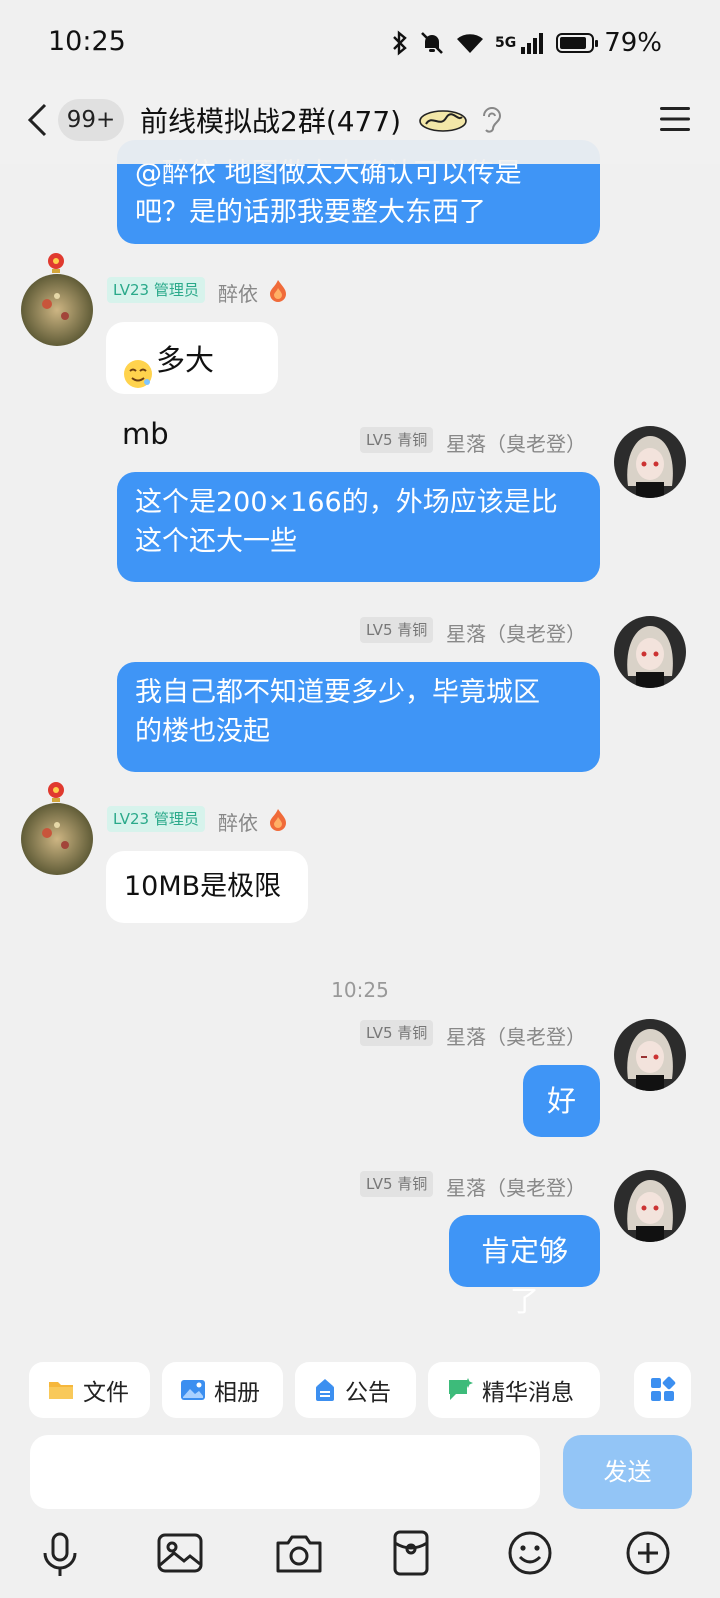 This screenshot has height=1598, width=720. What do you see at coordinates (360, 990) in the screenshot?
I see `time-separator: 10:25` at bounding box center [360, 990].